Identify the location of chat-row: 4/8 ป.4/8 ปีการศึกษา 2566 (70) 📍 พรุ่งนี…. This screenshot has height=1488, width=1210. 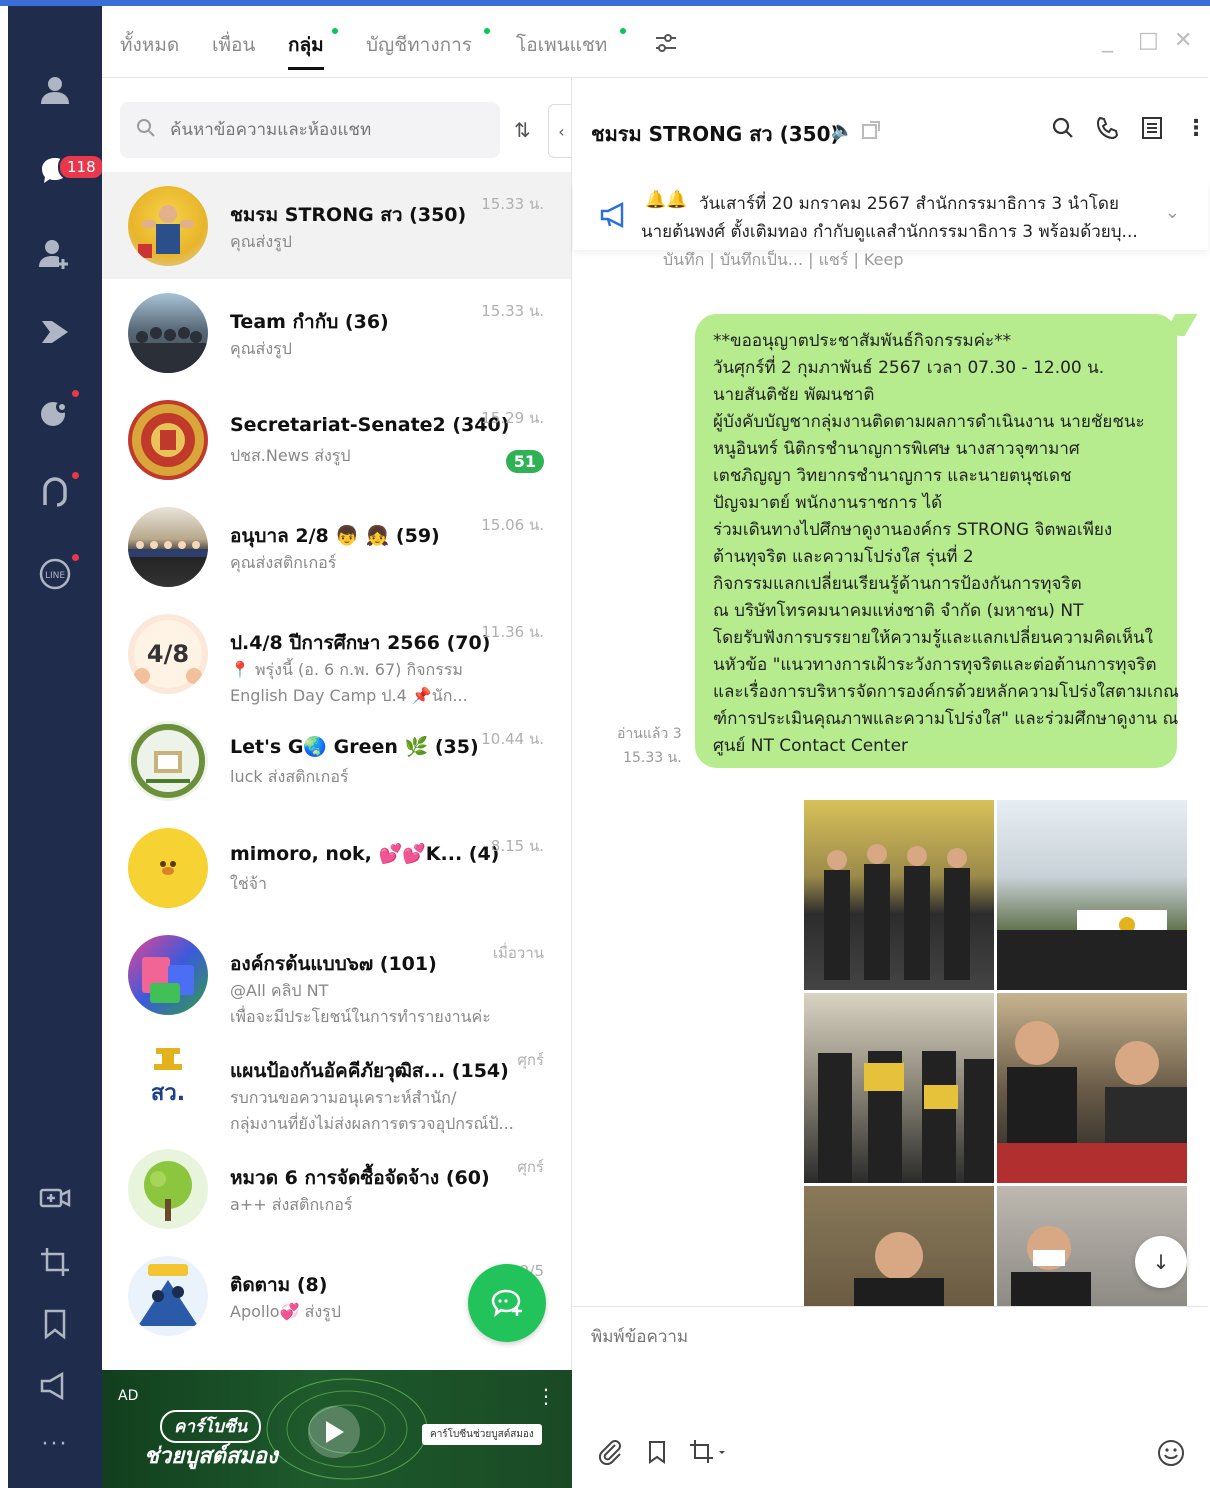
(336, 653).